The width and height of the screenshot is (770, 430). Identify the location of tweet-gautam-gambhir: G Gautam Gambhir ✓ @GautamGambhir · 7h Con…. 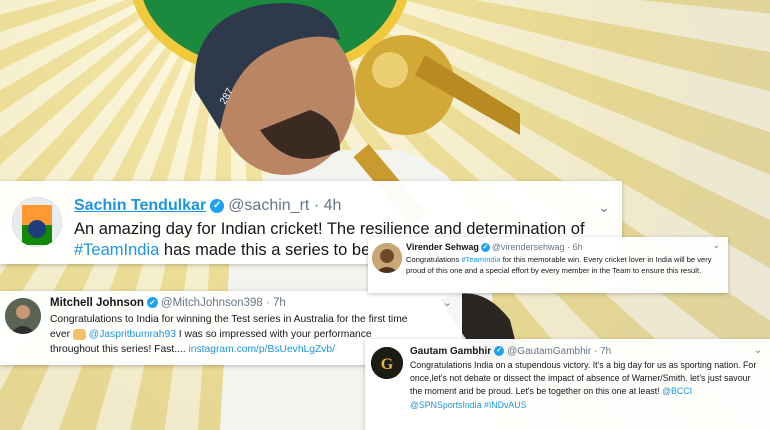
(567, 384).